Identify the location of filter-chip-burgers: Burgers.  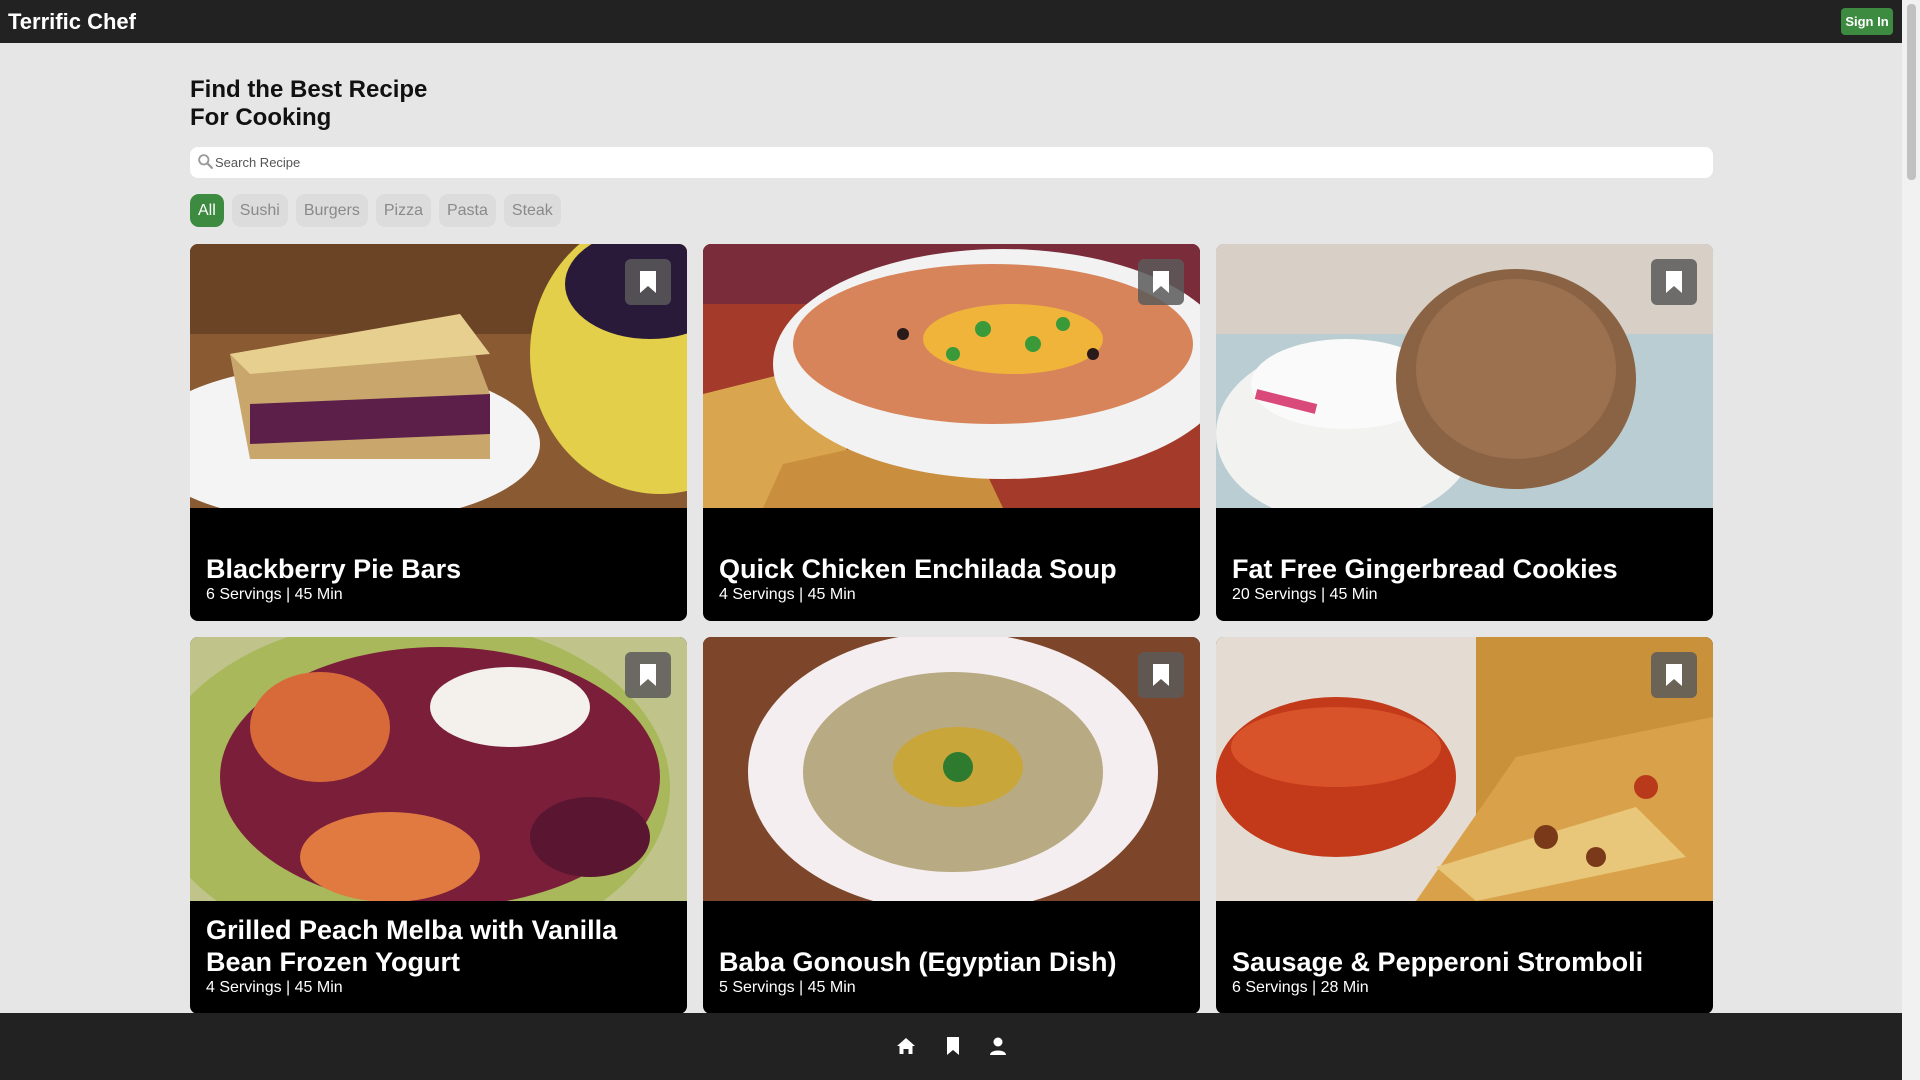
(331, 210).